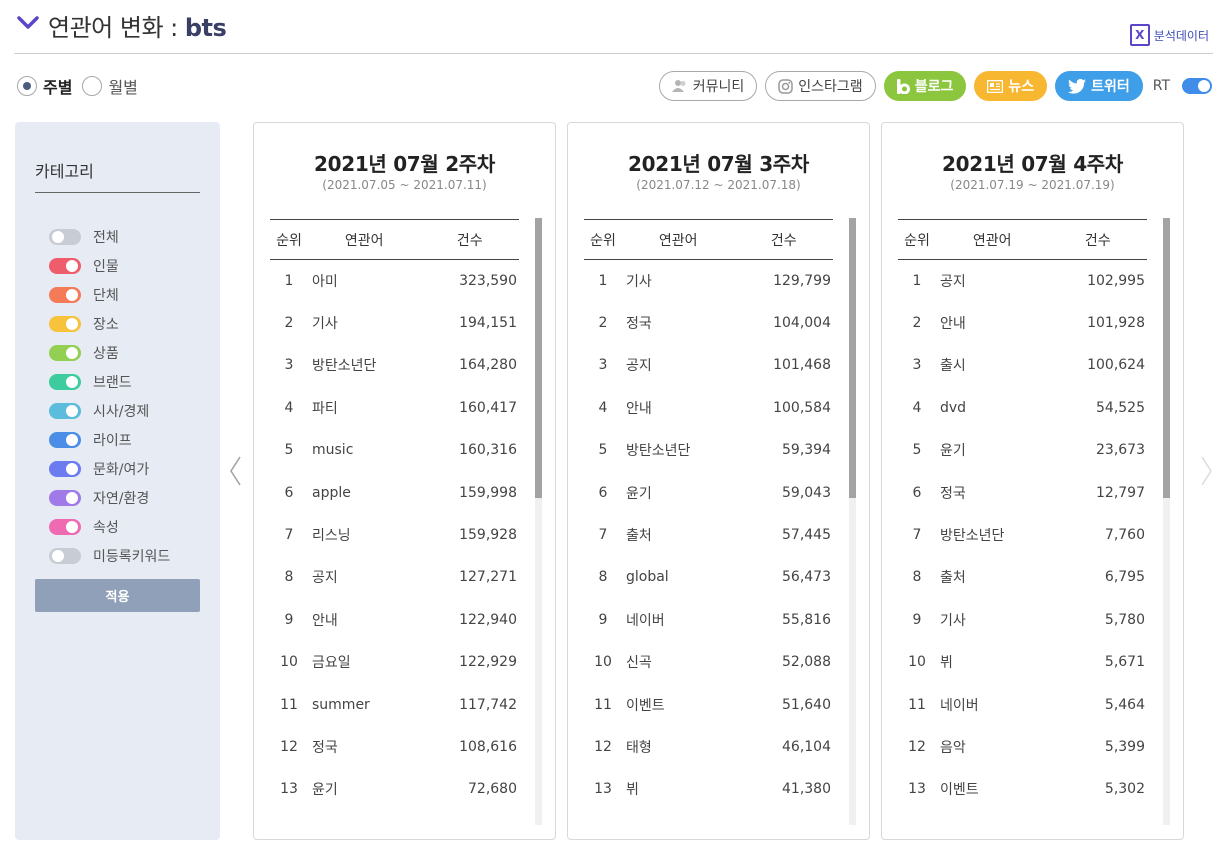  What do you see at coordinates (364, 492) in the screenshot?
I see `keyword-cell: apple` at bounding box center [364, 492].